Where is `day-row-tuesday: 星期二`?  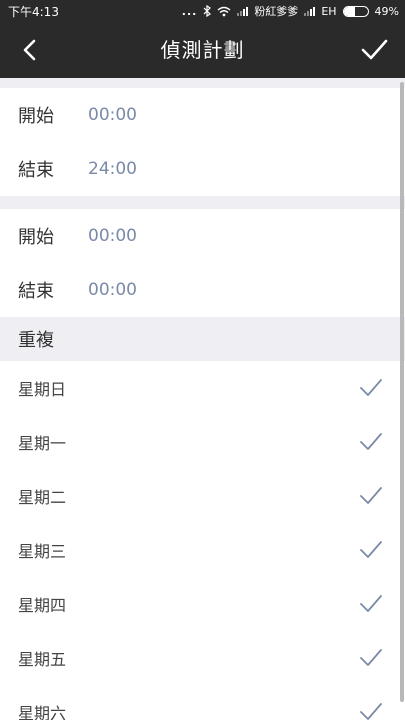 day-row-tuesday: 星期二 is located at coordinates (202, 496).